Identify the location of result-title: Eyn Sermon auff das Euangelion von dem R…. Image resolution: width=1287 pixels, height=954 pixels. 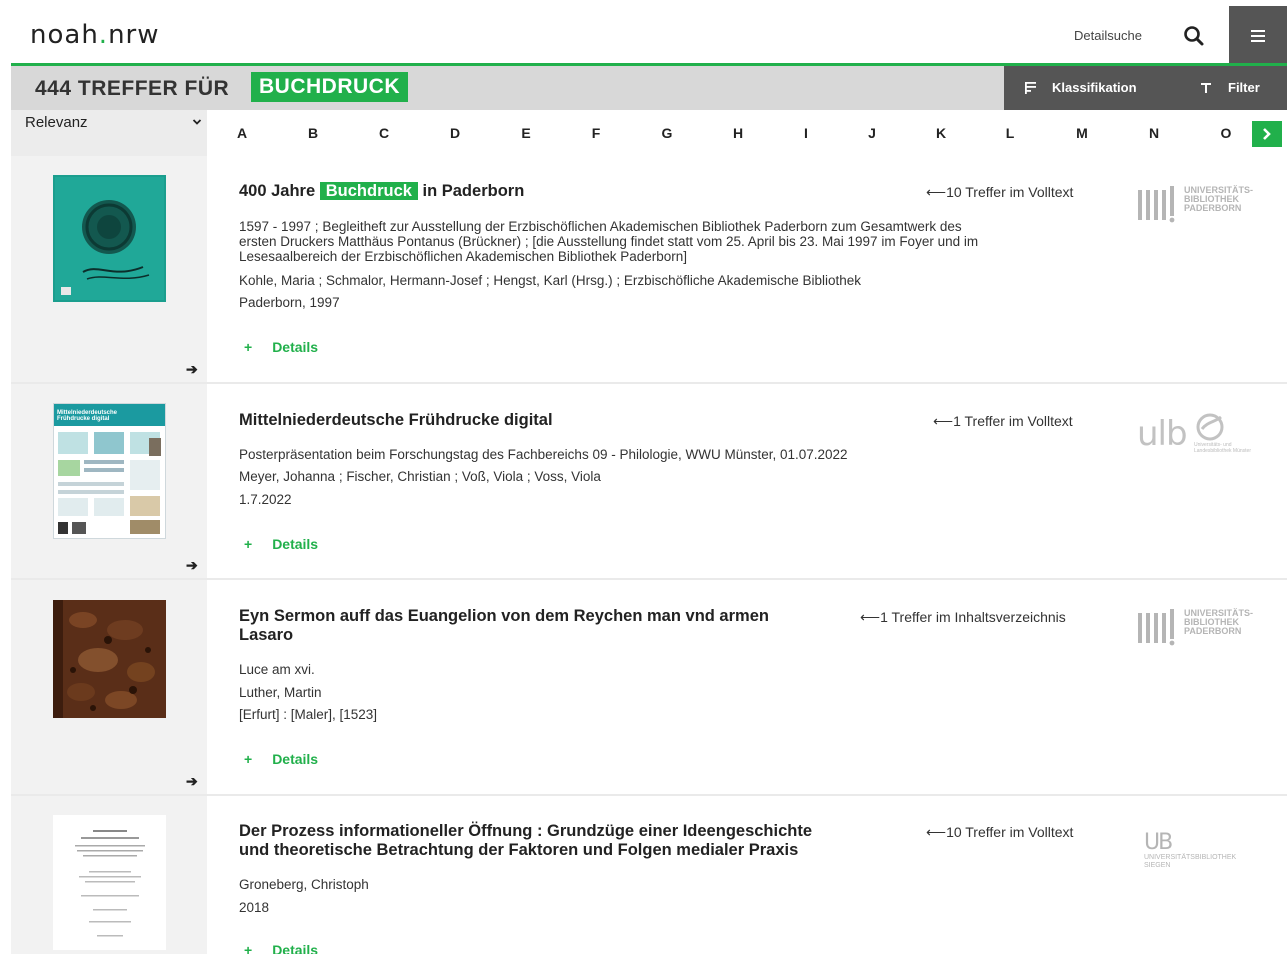
(504, 626).